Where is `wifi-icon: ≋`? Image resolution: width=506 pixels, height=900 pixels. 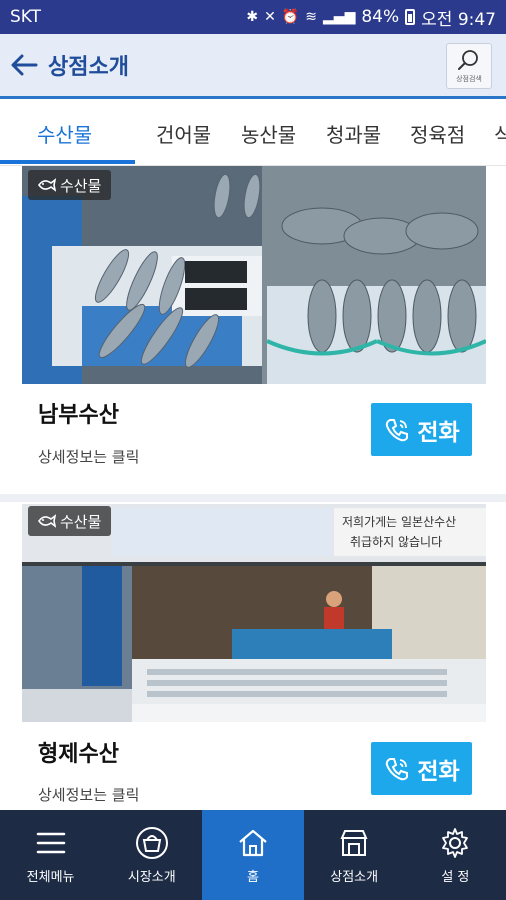
wifi-icon: ≋ is located at coordinates (311, 17).